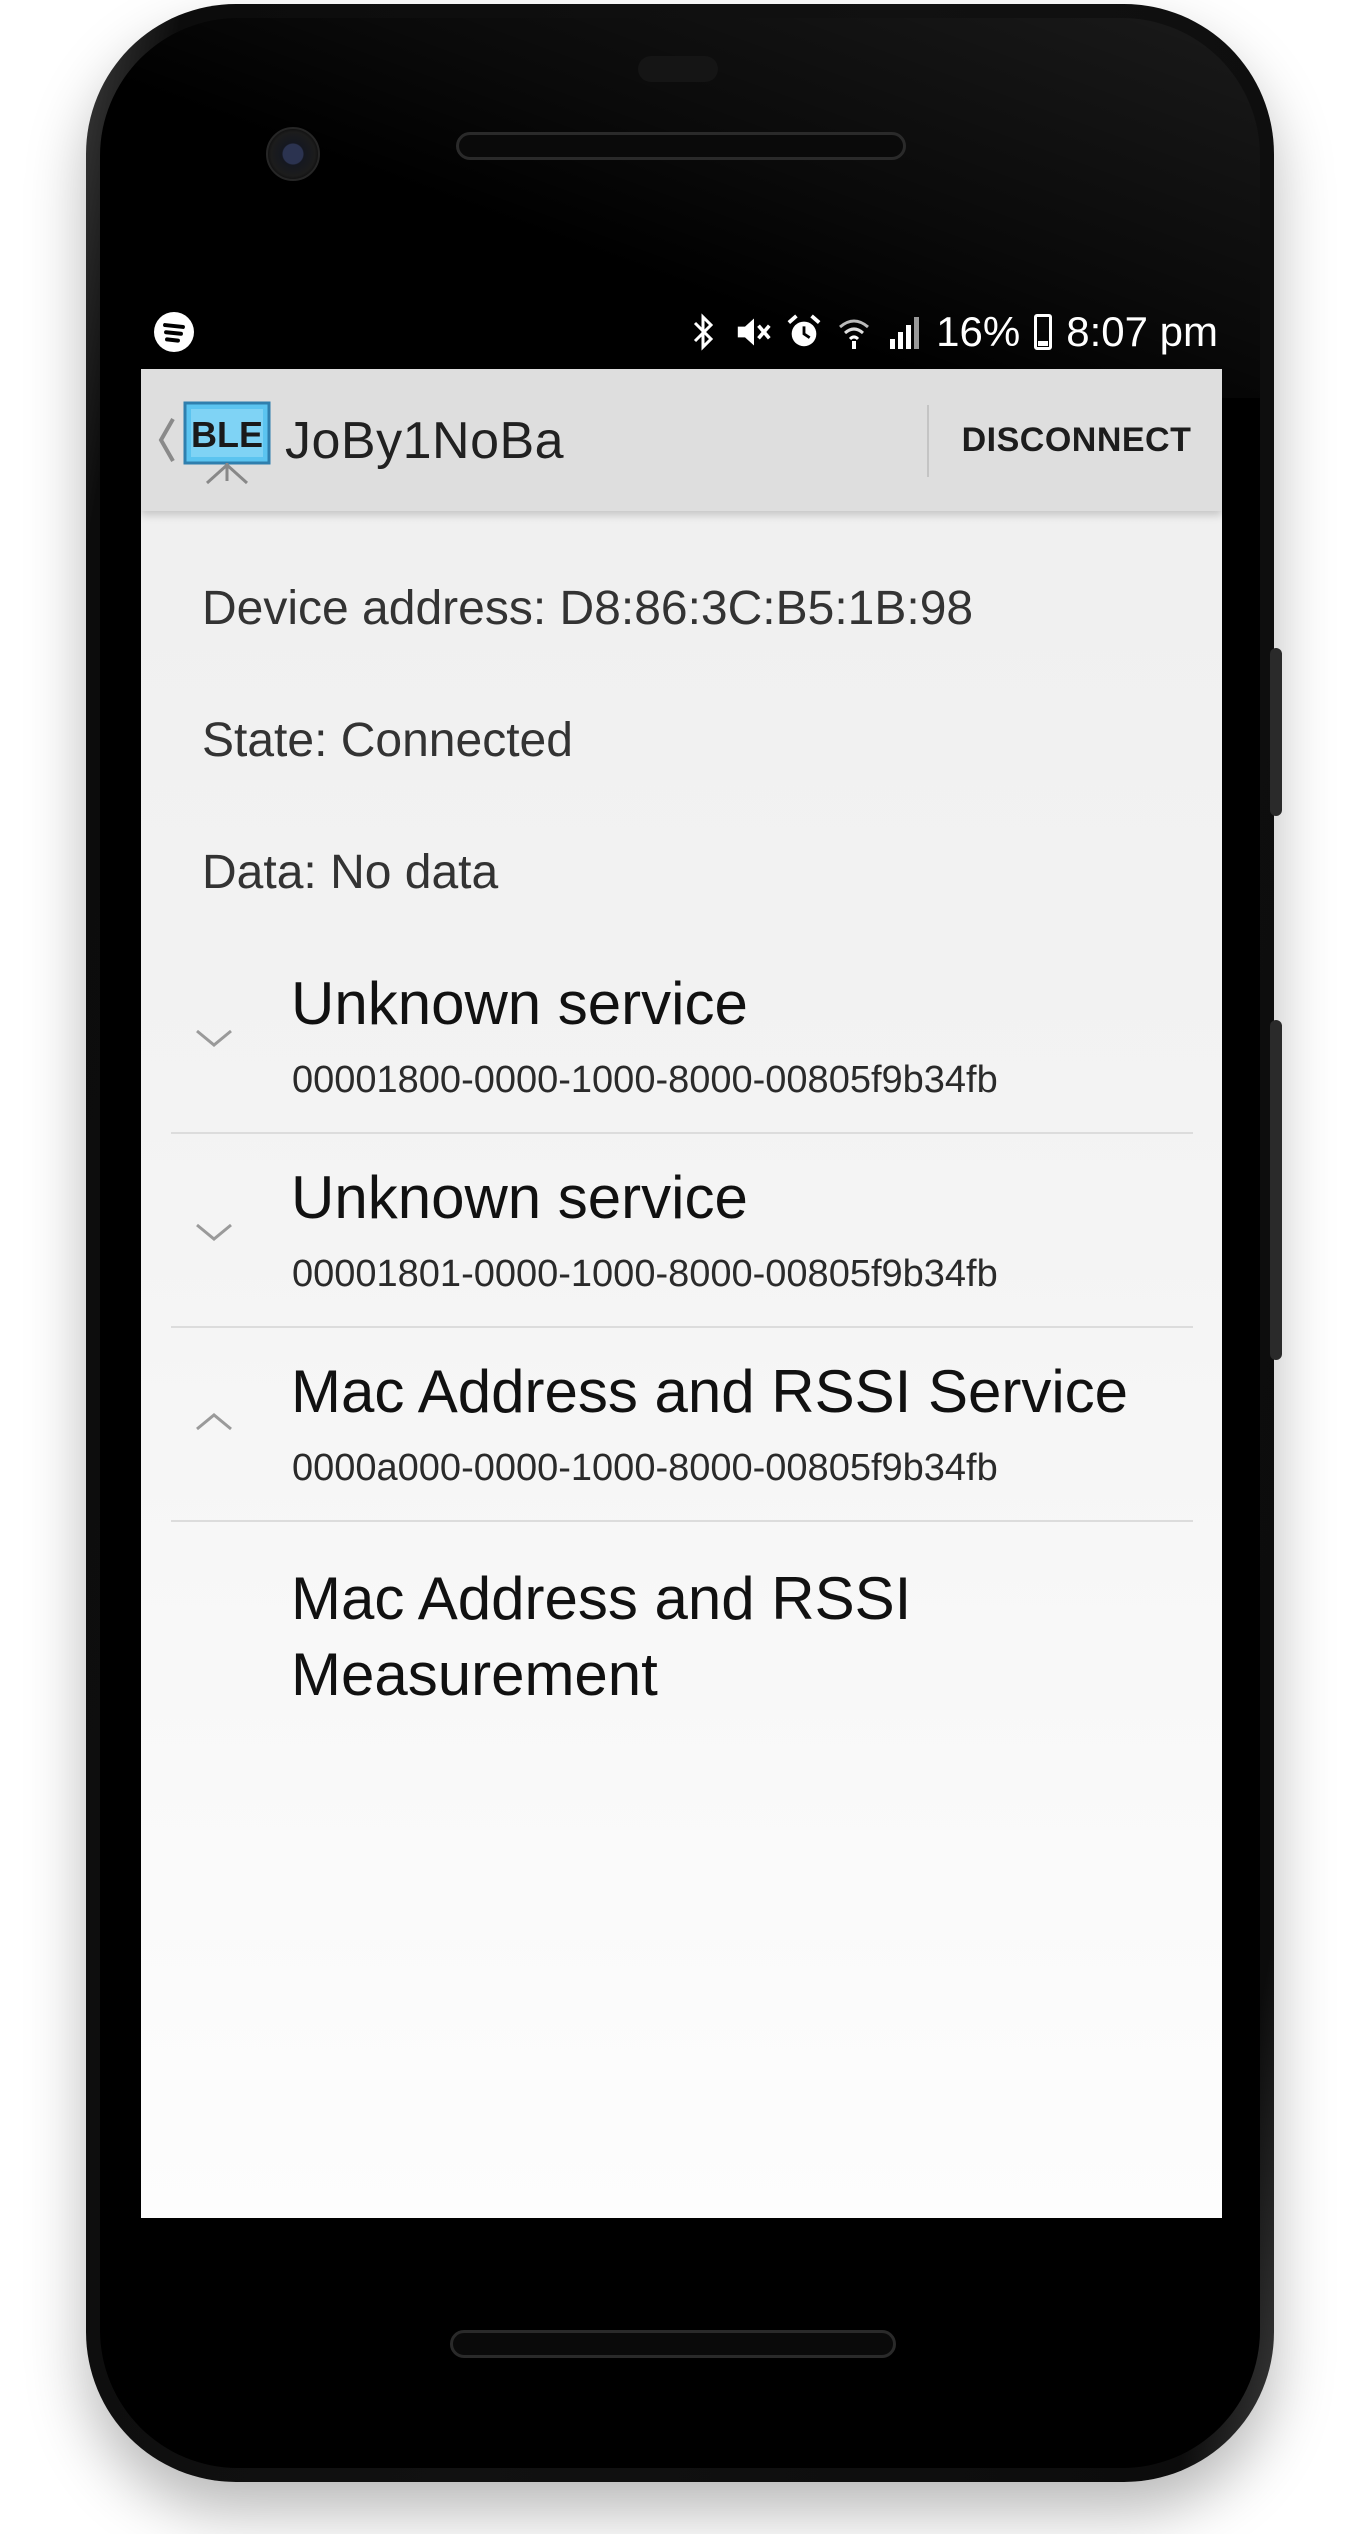  What do you see at coordinates (227, 434) in the screenshot?
I see `ble-logo-text: BLE` at bounding box center [227, 434].